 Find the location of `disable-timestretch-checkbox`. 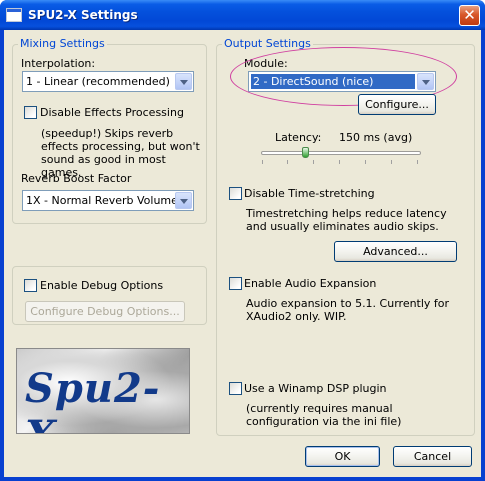

disable-timestretch-checkbox is located at coordinates (235, 193).